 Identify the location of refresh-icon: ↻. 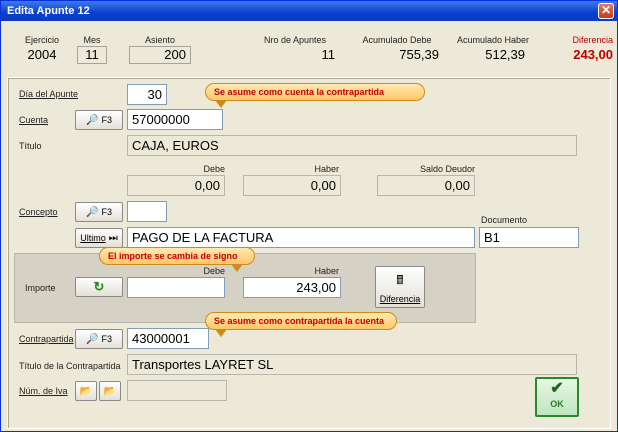
(99, 286).